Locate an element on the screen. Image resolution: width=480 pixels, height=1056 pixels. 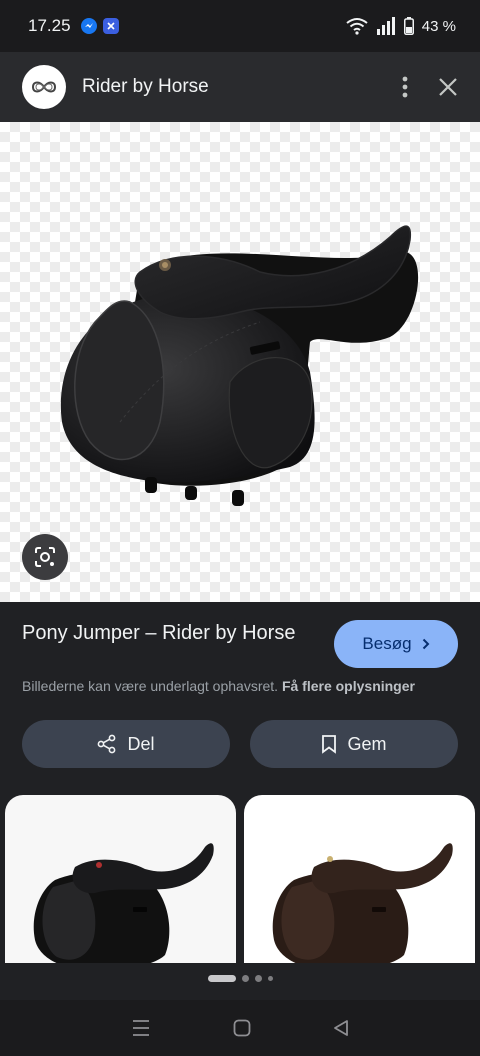
bookmark-icon is located at coordinates (329, 744).